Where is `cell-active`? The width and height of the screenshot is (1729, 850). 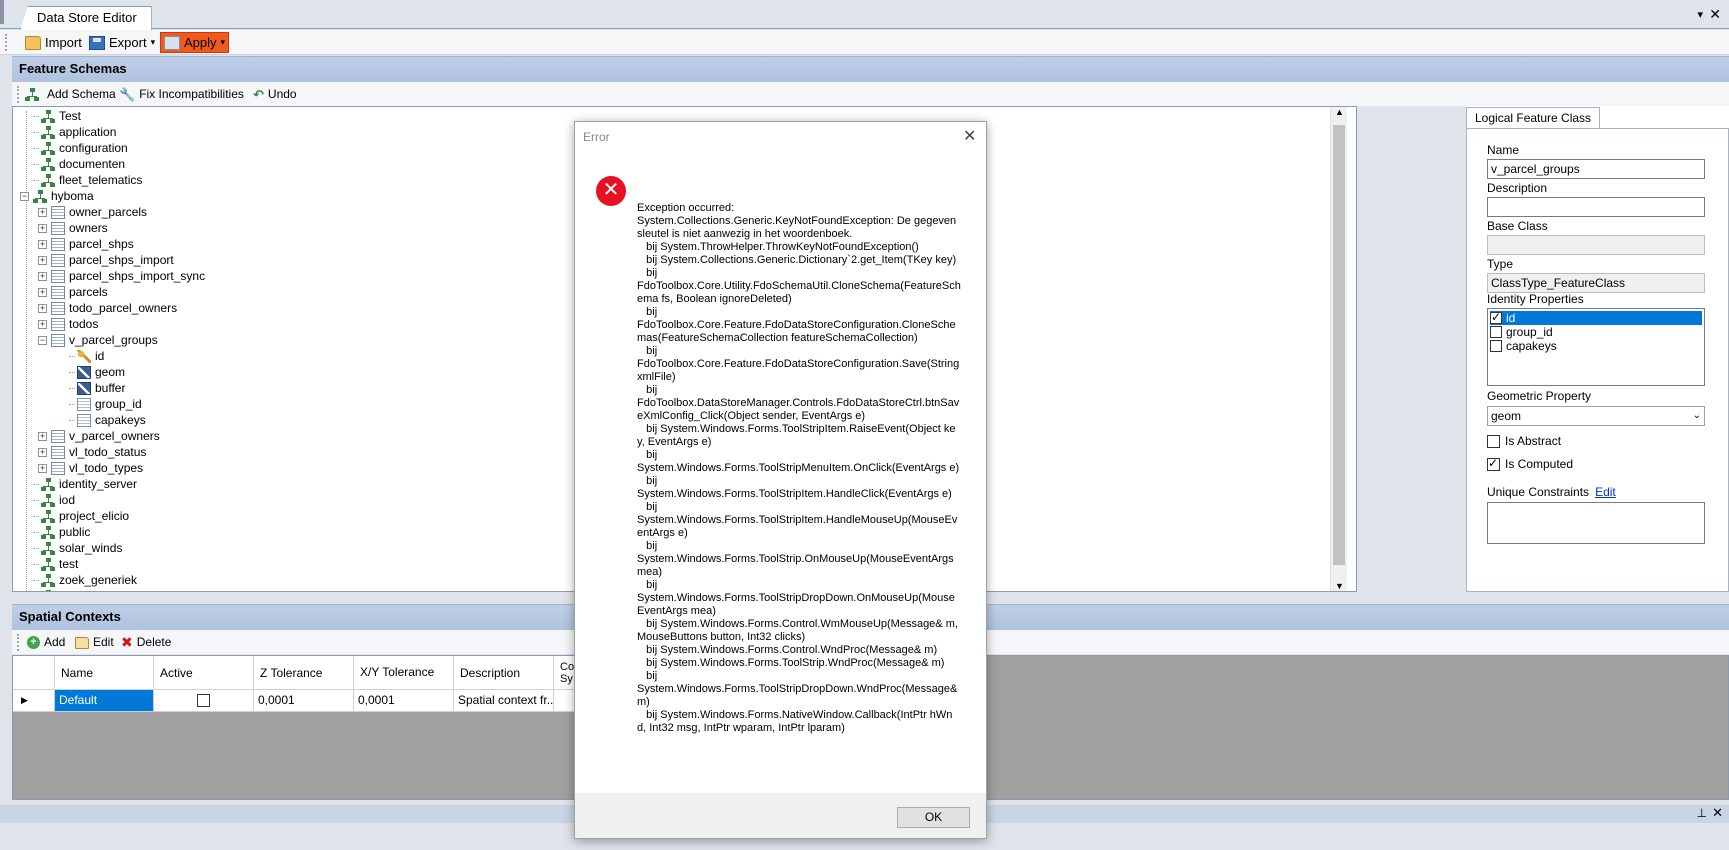
cell-active is located at coordinates (204, 701).